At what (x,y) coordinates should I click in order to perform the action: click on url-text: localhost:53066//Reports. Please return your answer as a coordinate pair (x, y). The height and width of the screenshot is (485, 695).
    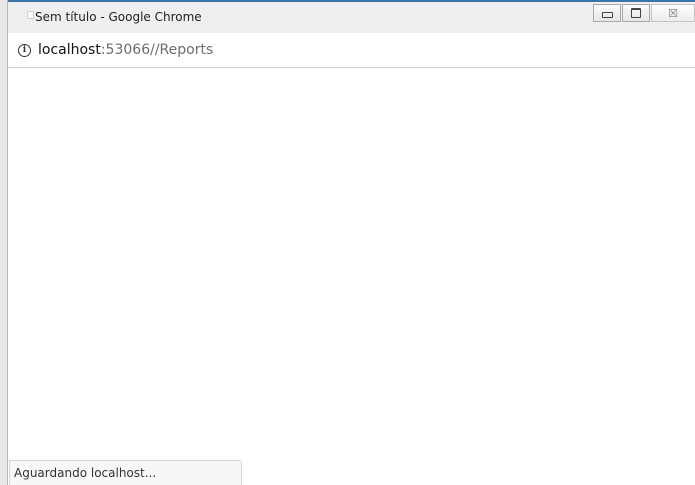
    Looking at the image, I should click on (125, 50).